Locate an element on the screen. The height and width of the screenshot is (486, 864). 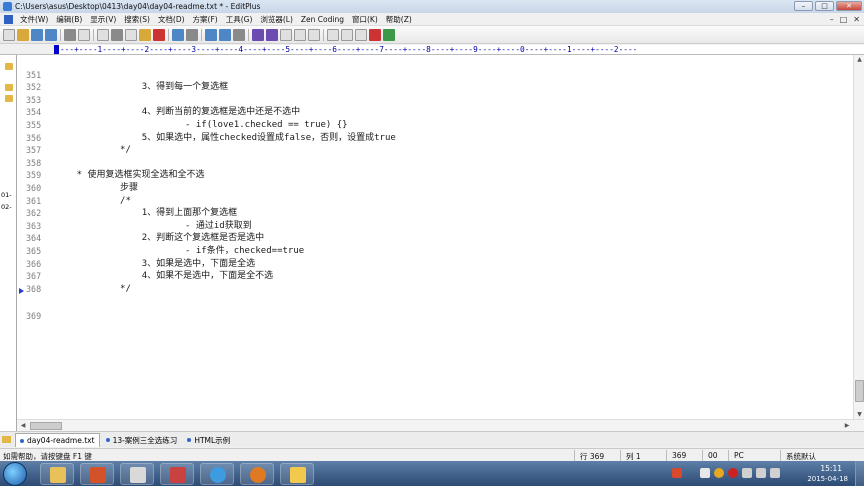
taskbar-powerpoint is located at coordinates (97, 474).